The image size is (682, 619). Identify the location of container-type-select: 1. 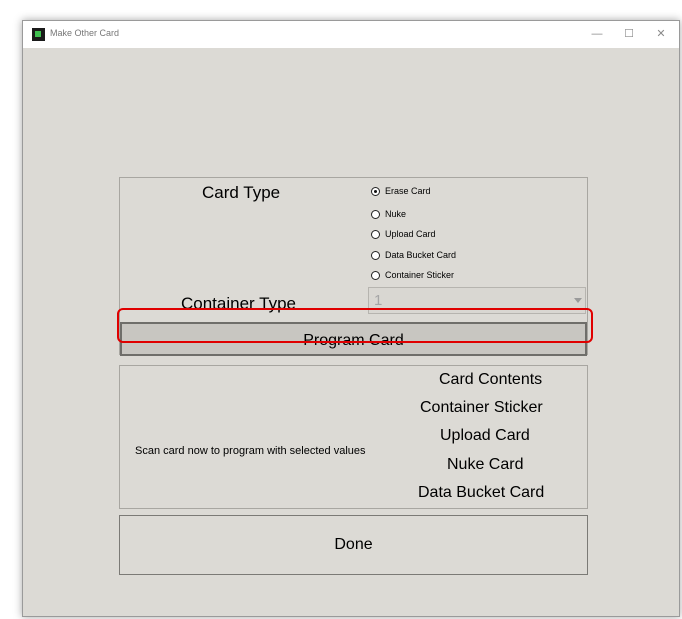
(477, 300).